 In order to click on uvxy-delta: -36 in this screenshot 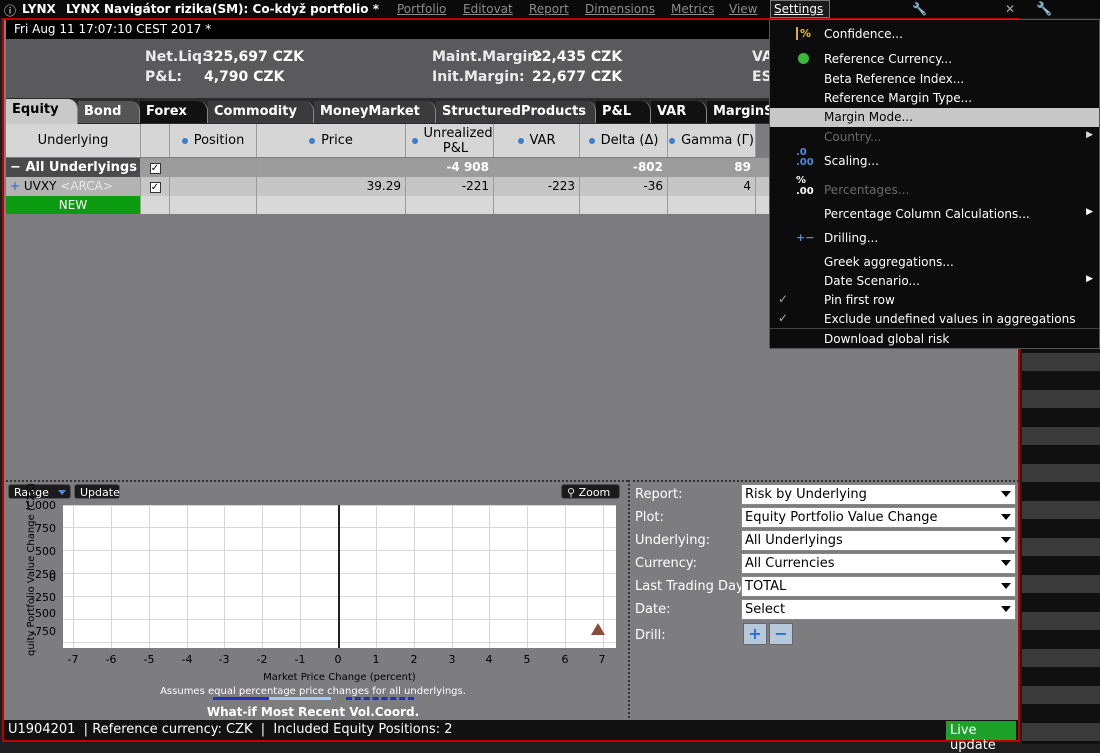, I will do `click(624, 186)`.